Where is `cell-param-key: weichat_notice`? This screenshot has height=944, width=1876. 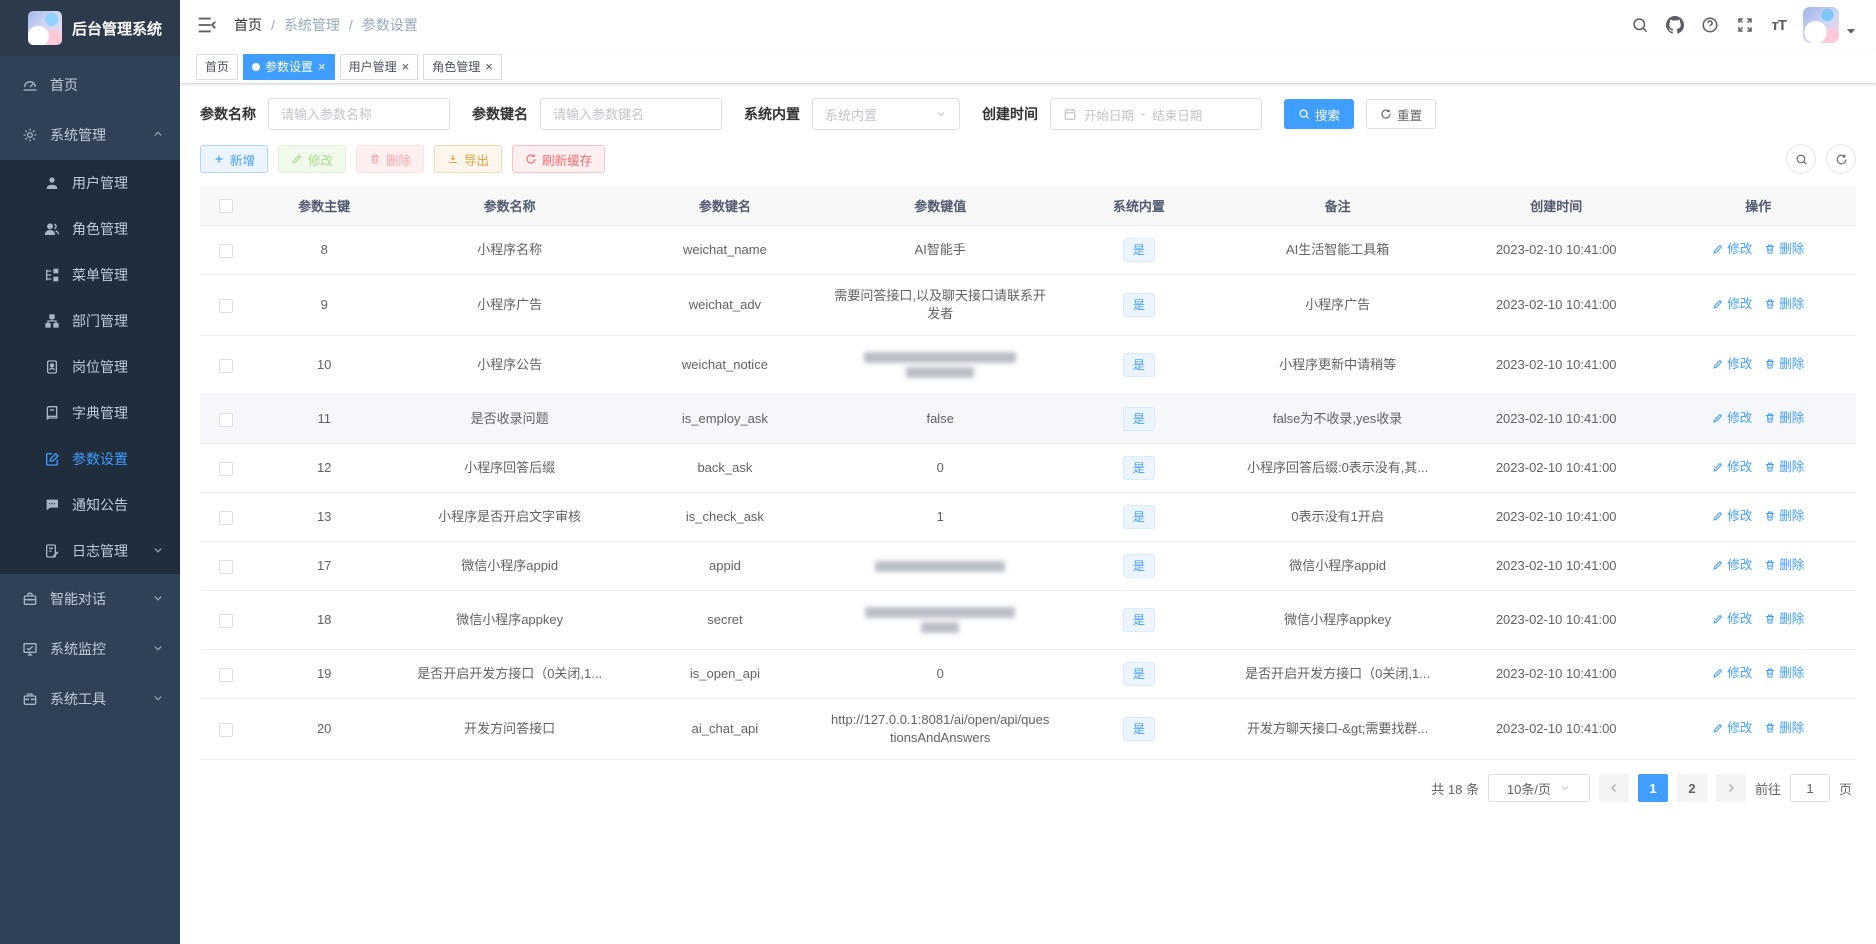 cell-param-key: weichat_notice is located at coordinates (724, 365).